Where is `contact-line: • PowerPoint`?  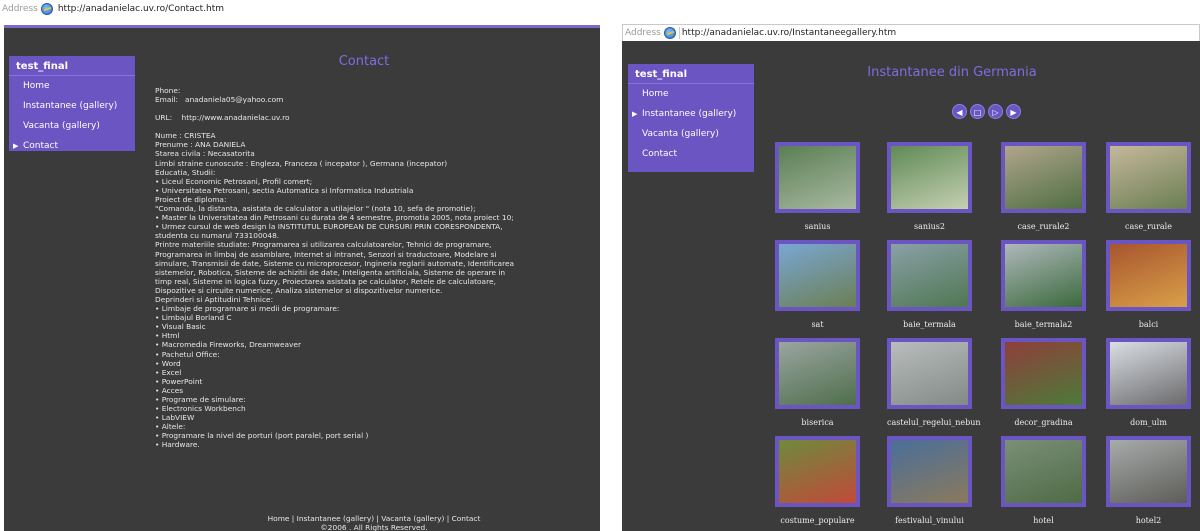 contact-line: • PowerPoint is located at coordinates (179, 381).